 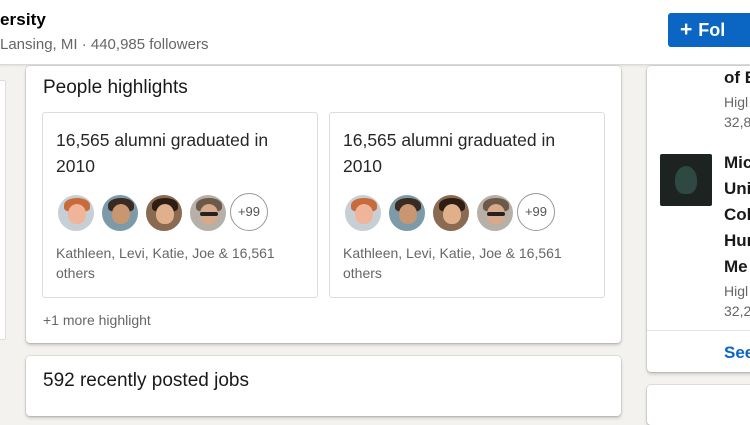 I want to click on spartan-logo-icon, so click(x=686, y=180).